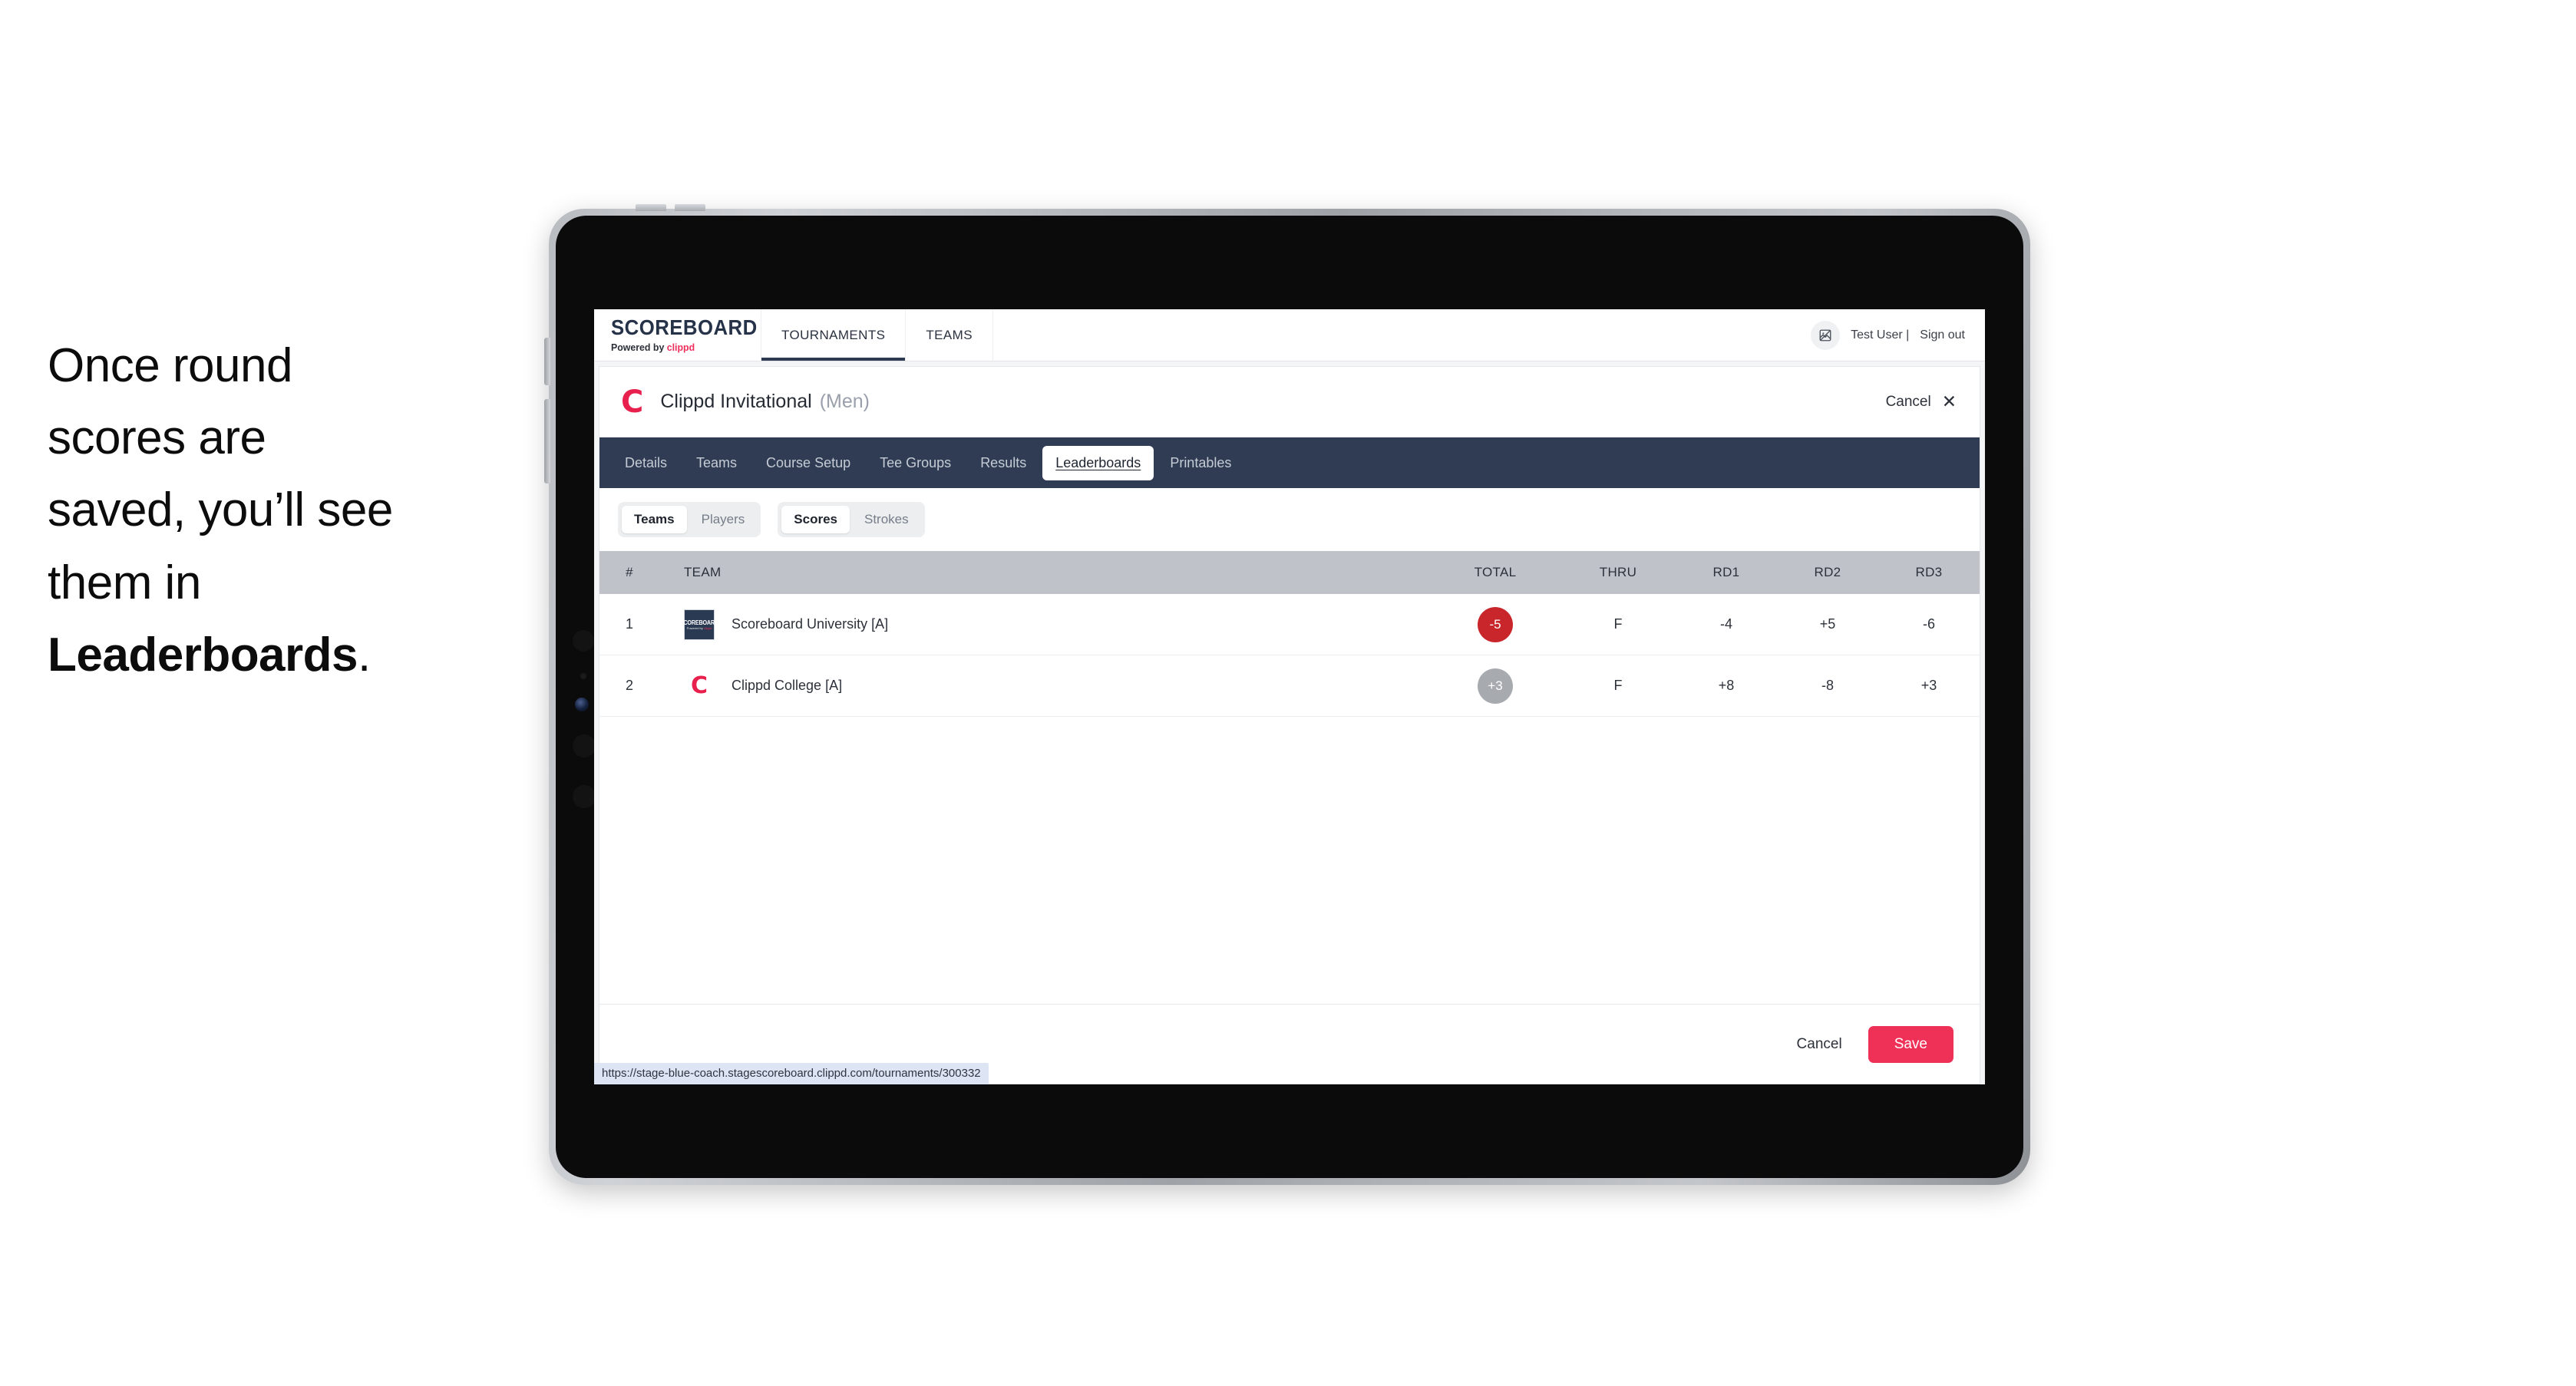  I want to click on row-rank: 1, so click(629, 624).